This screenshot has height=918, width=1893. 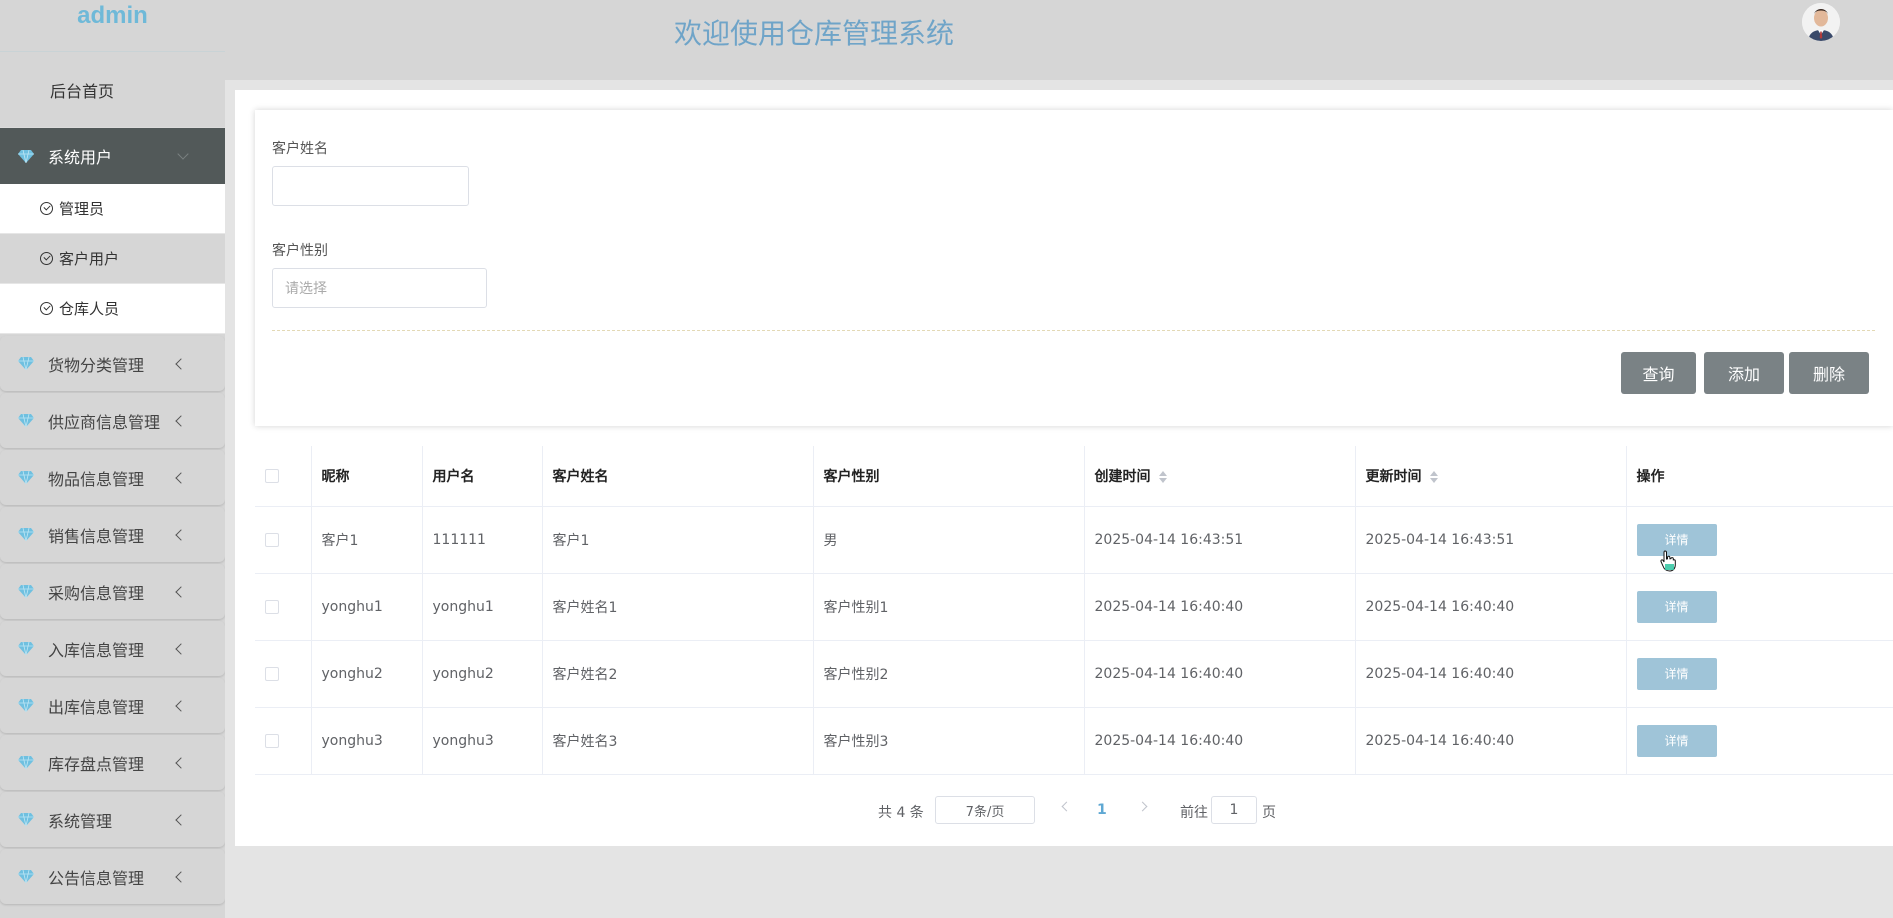 What do you see at coordinates (96, 593) in the screenshot?
I see `sidebar-group-label: 采购信息管理` at bounding box center [96, 593].